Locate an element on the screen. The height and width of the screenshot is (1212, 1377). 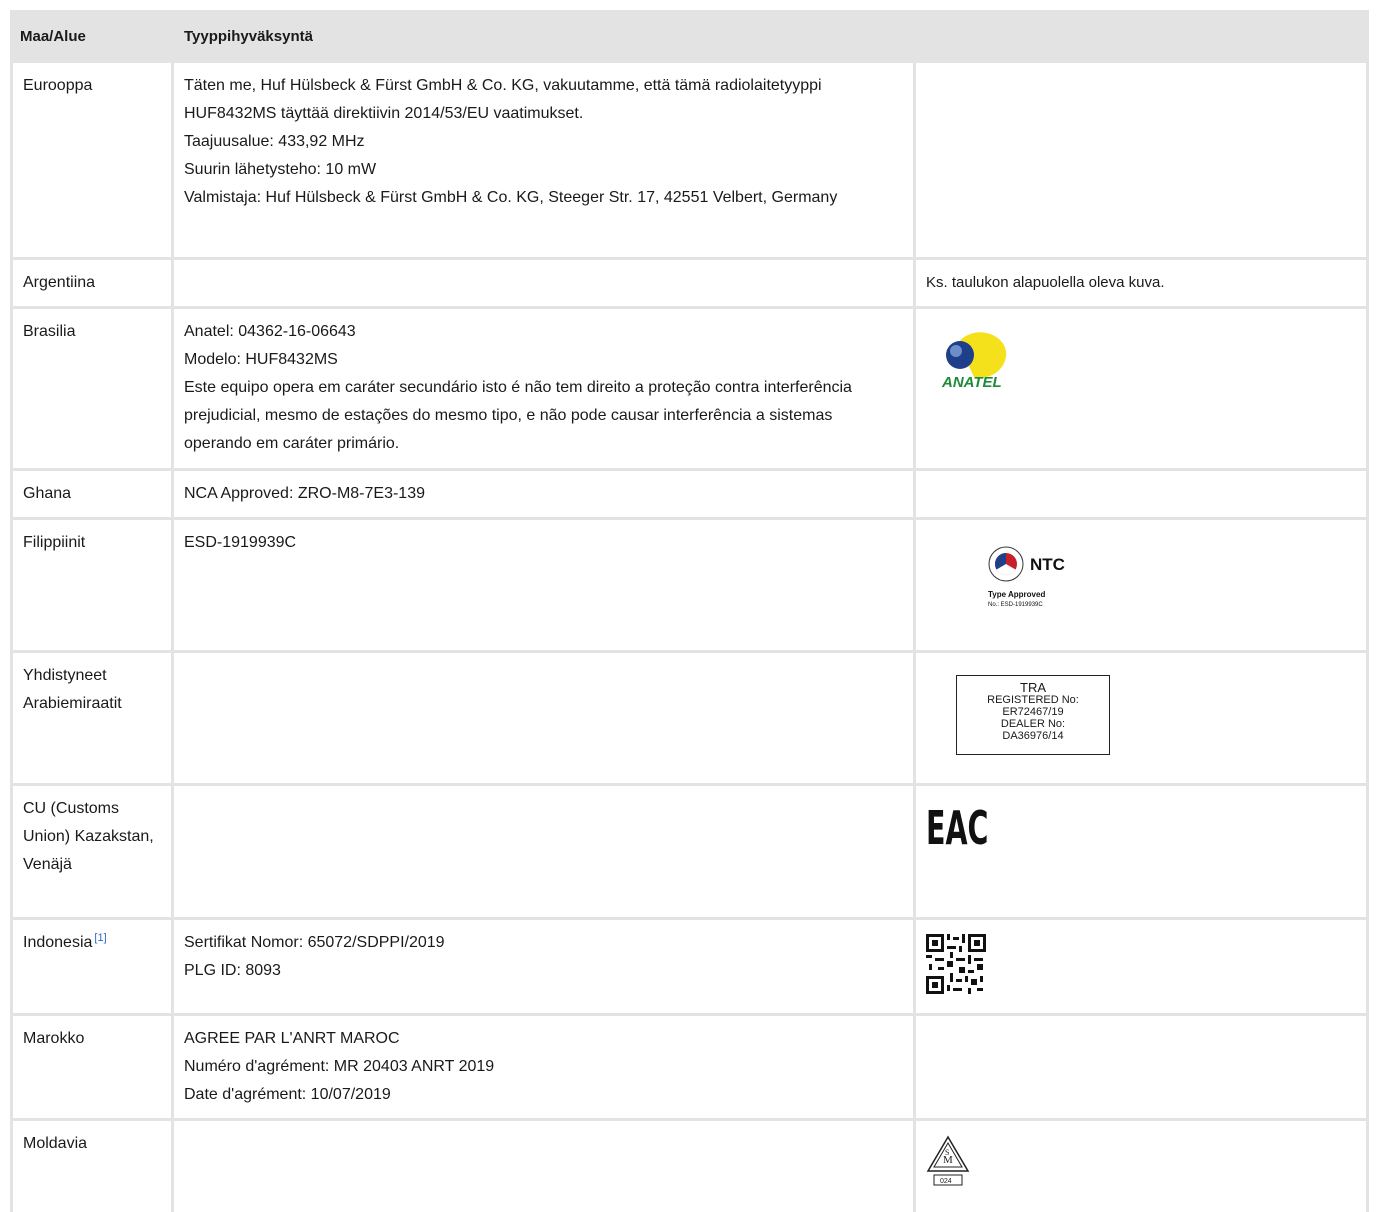
eac-logo: EAC is located at coordinates (957, 829).